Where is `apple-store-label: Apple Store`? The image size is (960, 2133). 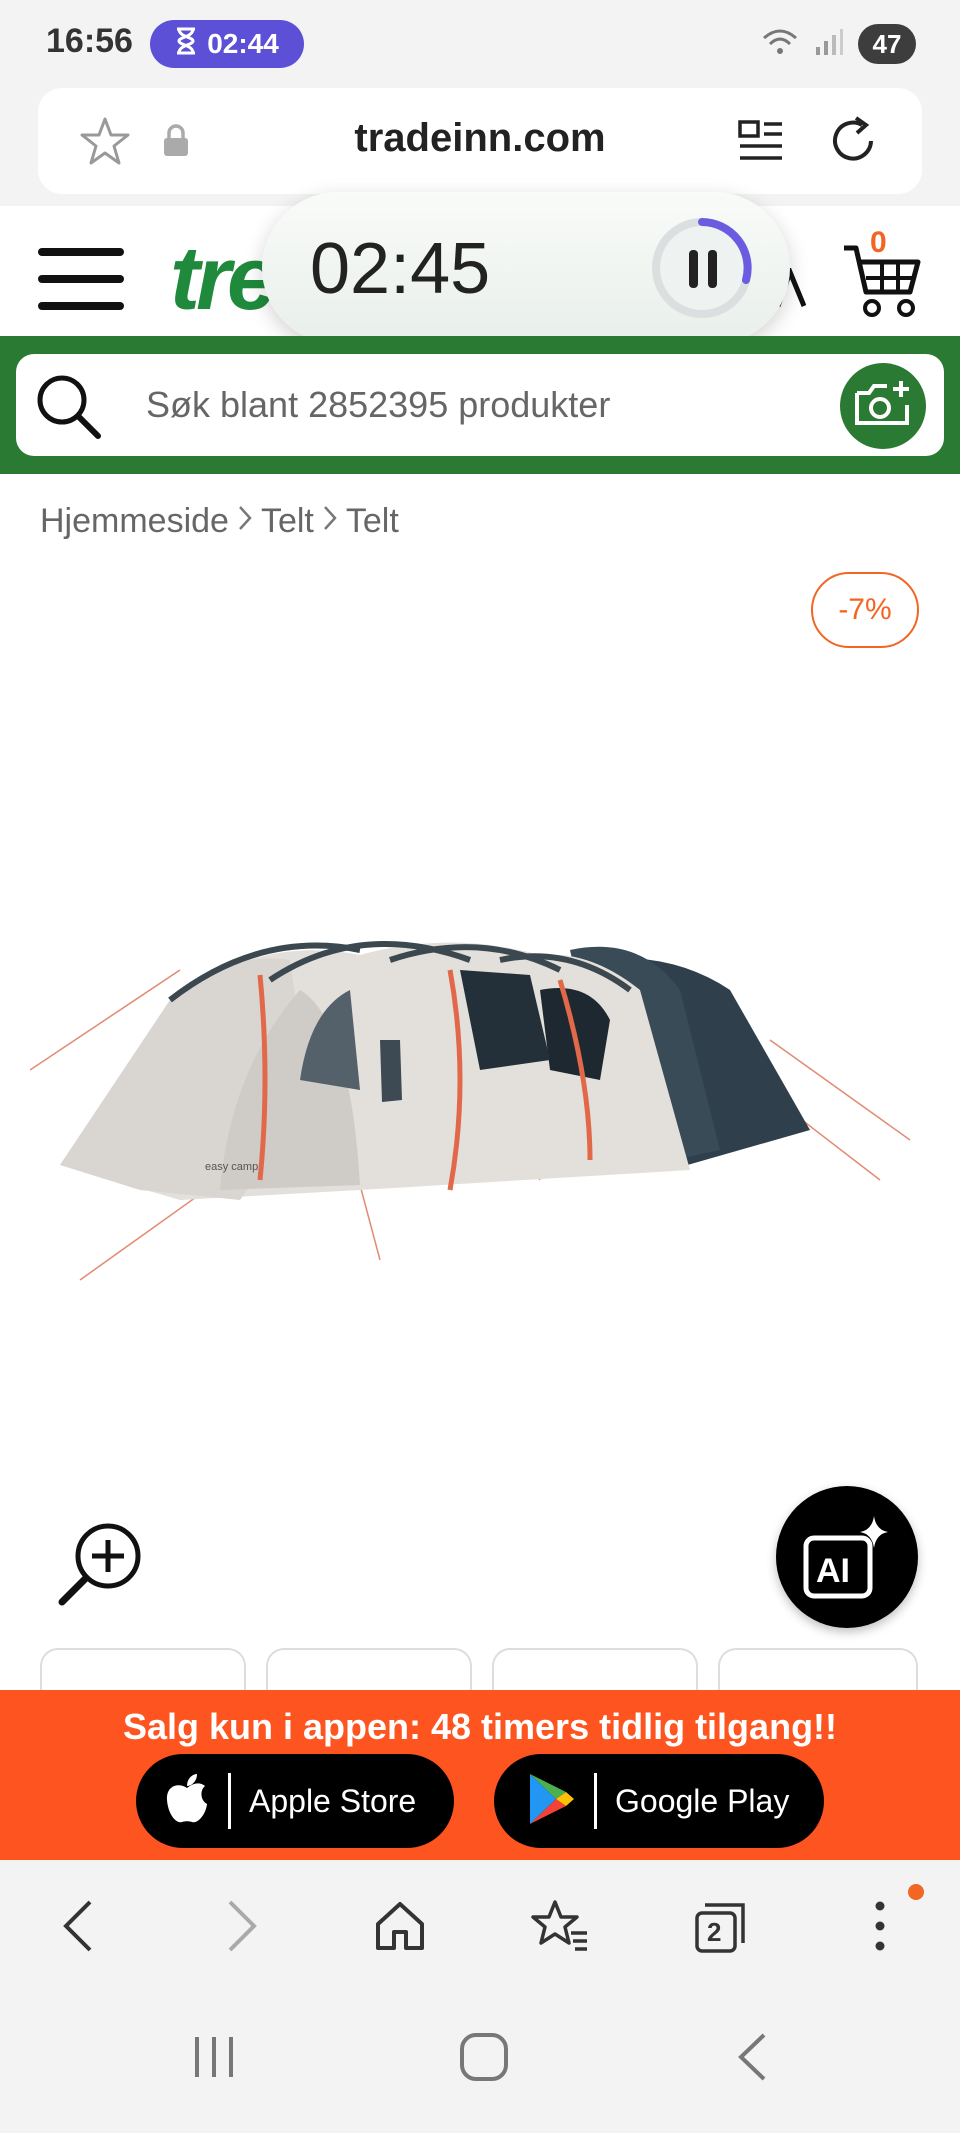 apple-store-label: Apple Store is located at coordinates (333, 1800).